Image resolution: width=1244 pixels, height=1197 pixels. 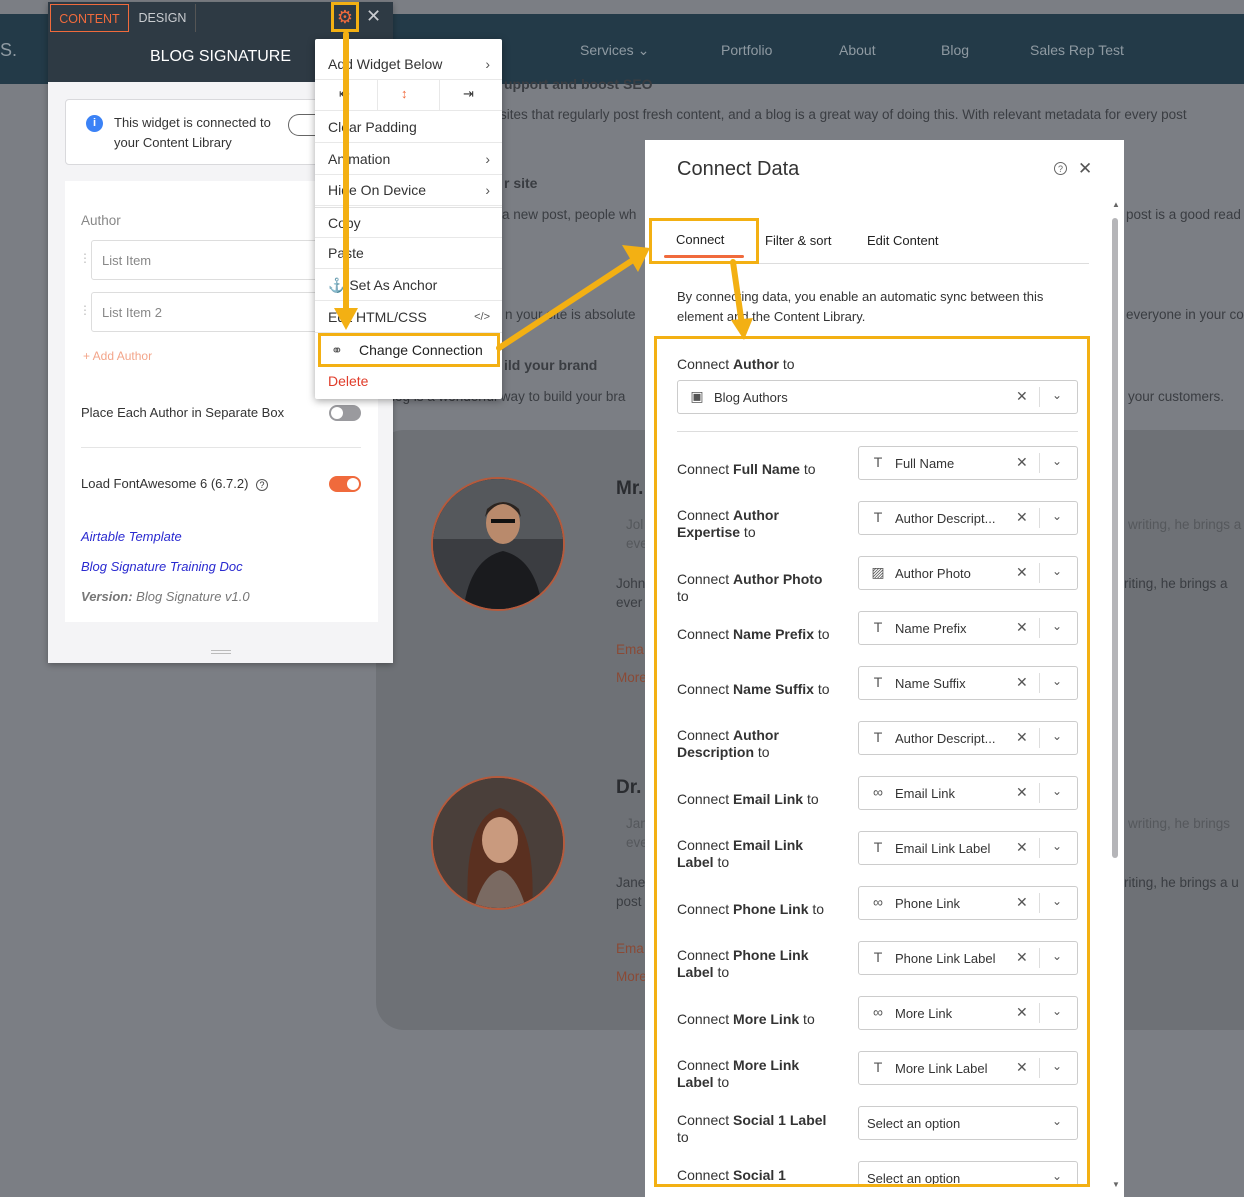 What do you see at coordinates (101, 220) in the screenshot?
I see `author-label: Author` at bounding box center [101, 220].